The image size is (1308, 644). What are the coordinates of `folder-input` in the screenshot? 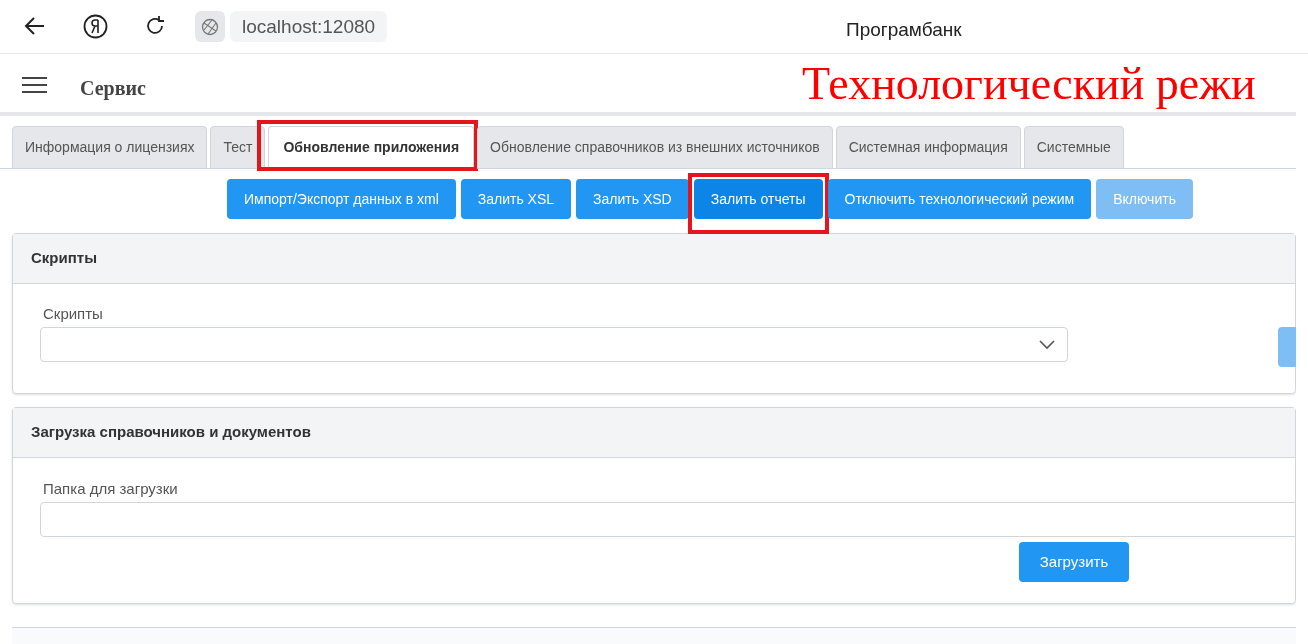 It's located at (668, 519).